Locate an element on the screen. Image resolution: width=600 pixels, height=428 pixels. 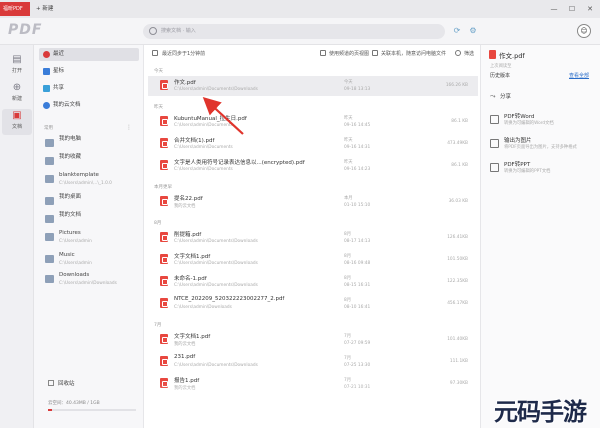
file-path: C:\Users\admin\Documents\Downloads is located at coordinates (216, 89).